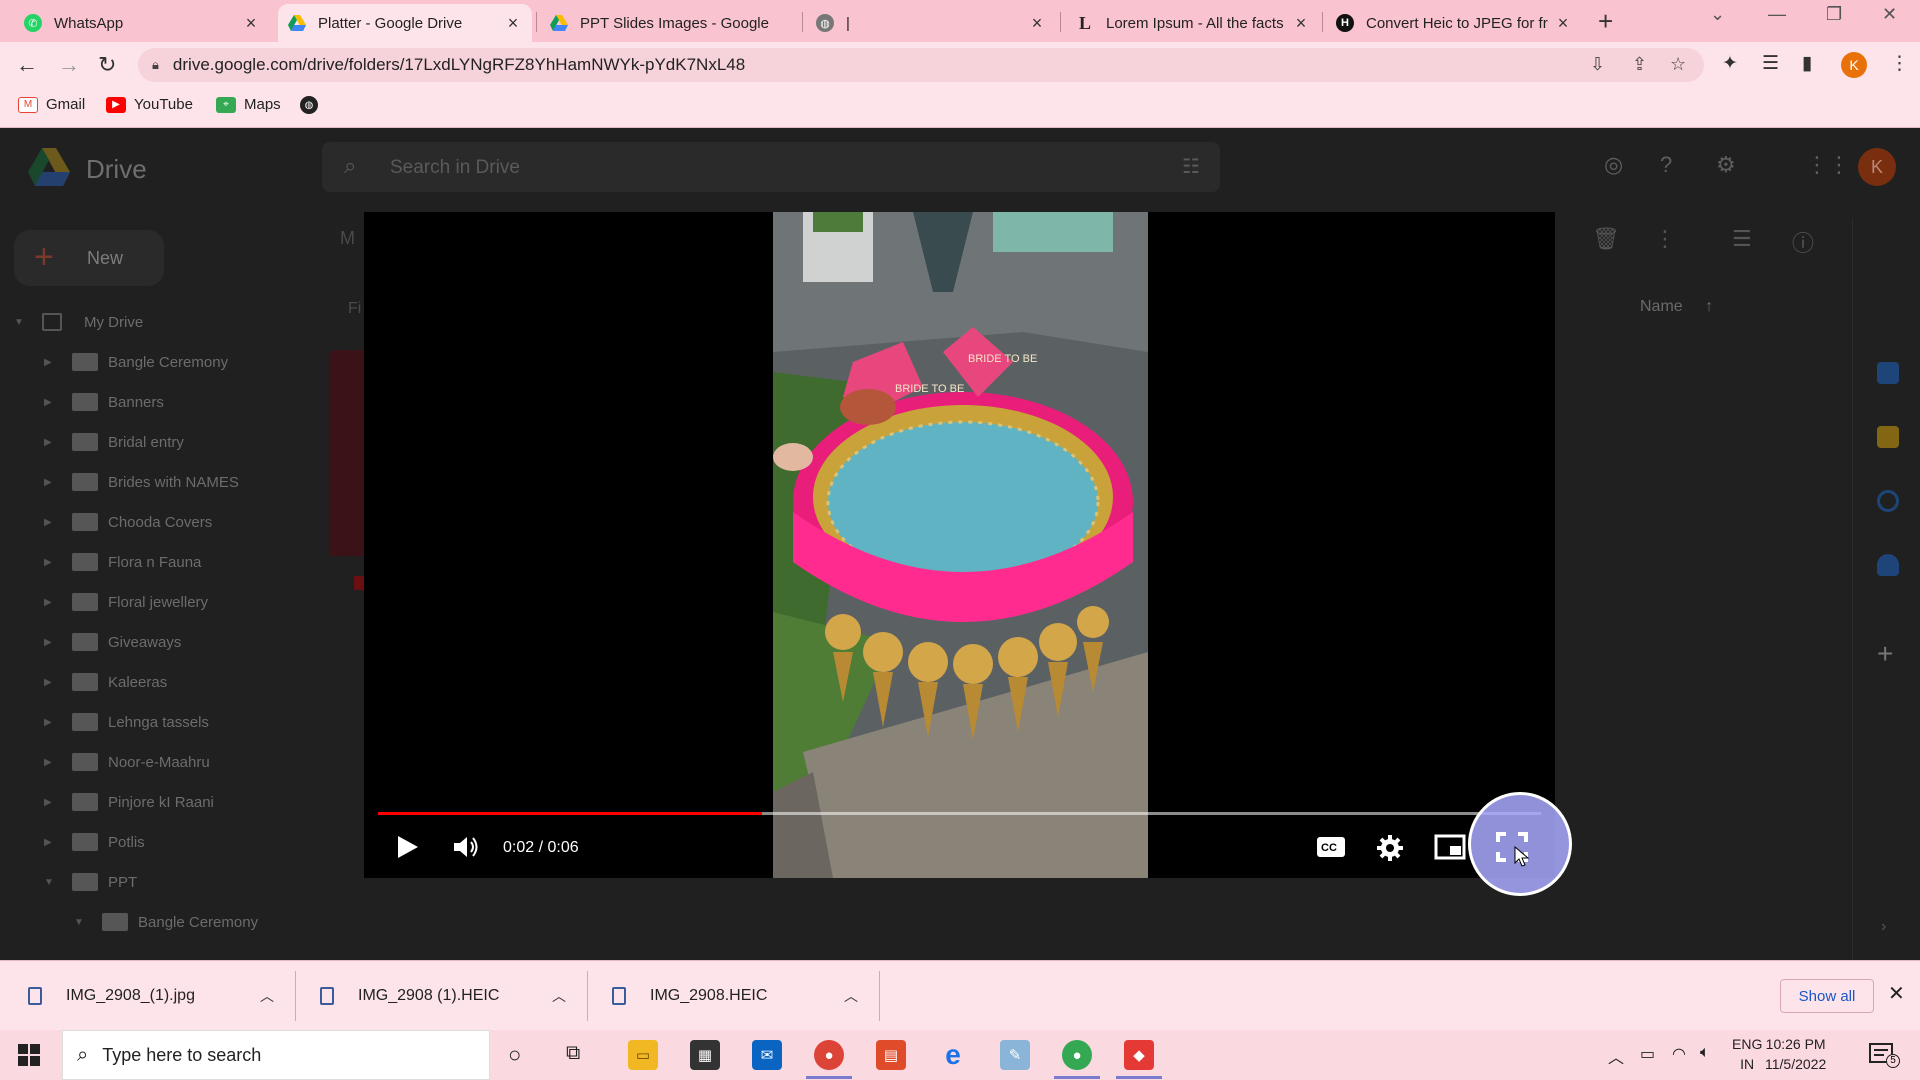 The height and width of the screenshot is (1080, 1920). Describe the element at coordinates (1889, 14) in the screenshot. I see `close-window-button: ✕` at that location.